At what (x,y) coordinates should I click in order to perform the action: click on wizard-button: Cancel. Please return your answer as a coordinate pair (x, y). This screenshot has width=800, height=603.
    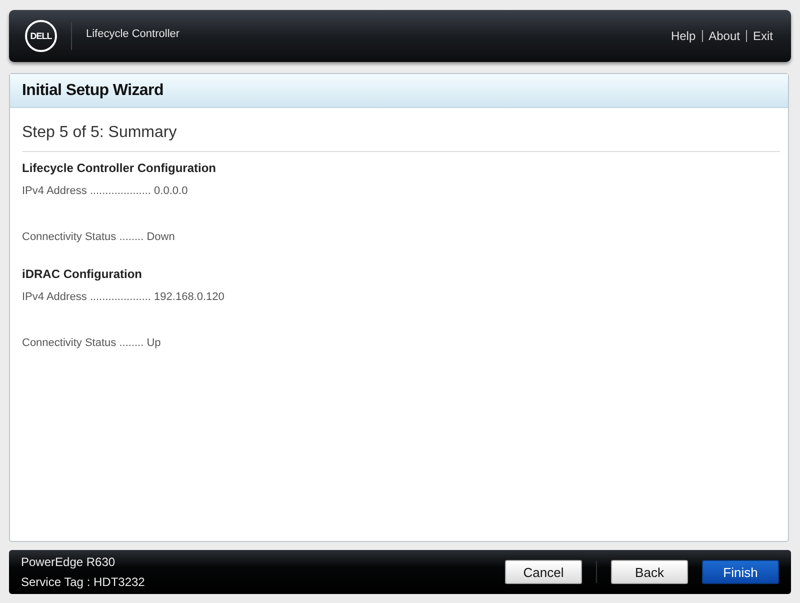
    Looking at the image, I should click on (543, 572).